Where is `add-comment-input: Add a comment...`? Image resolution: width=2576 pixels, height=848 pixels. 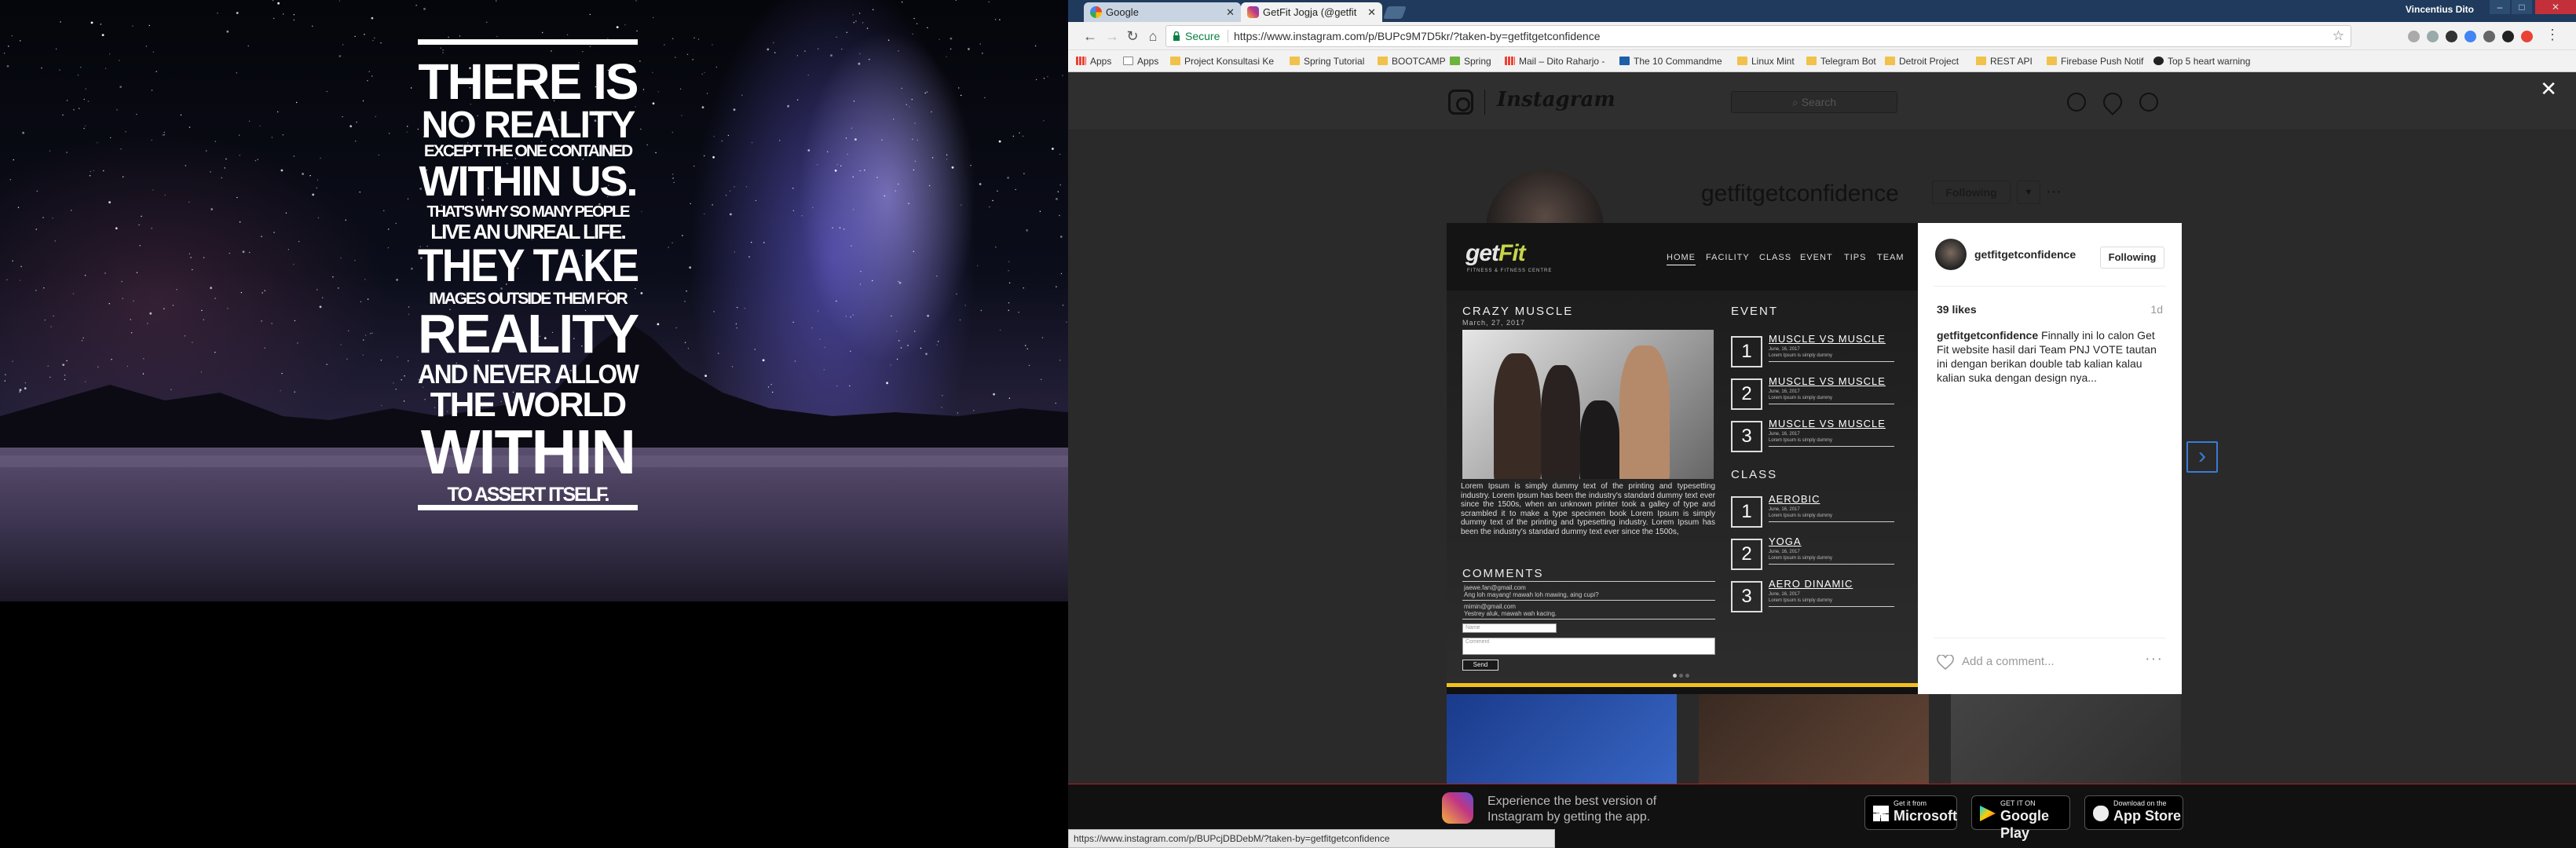 add-comment-input: Add a comment... is located at coordinates (2008, 662).